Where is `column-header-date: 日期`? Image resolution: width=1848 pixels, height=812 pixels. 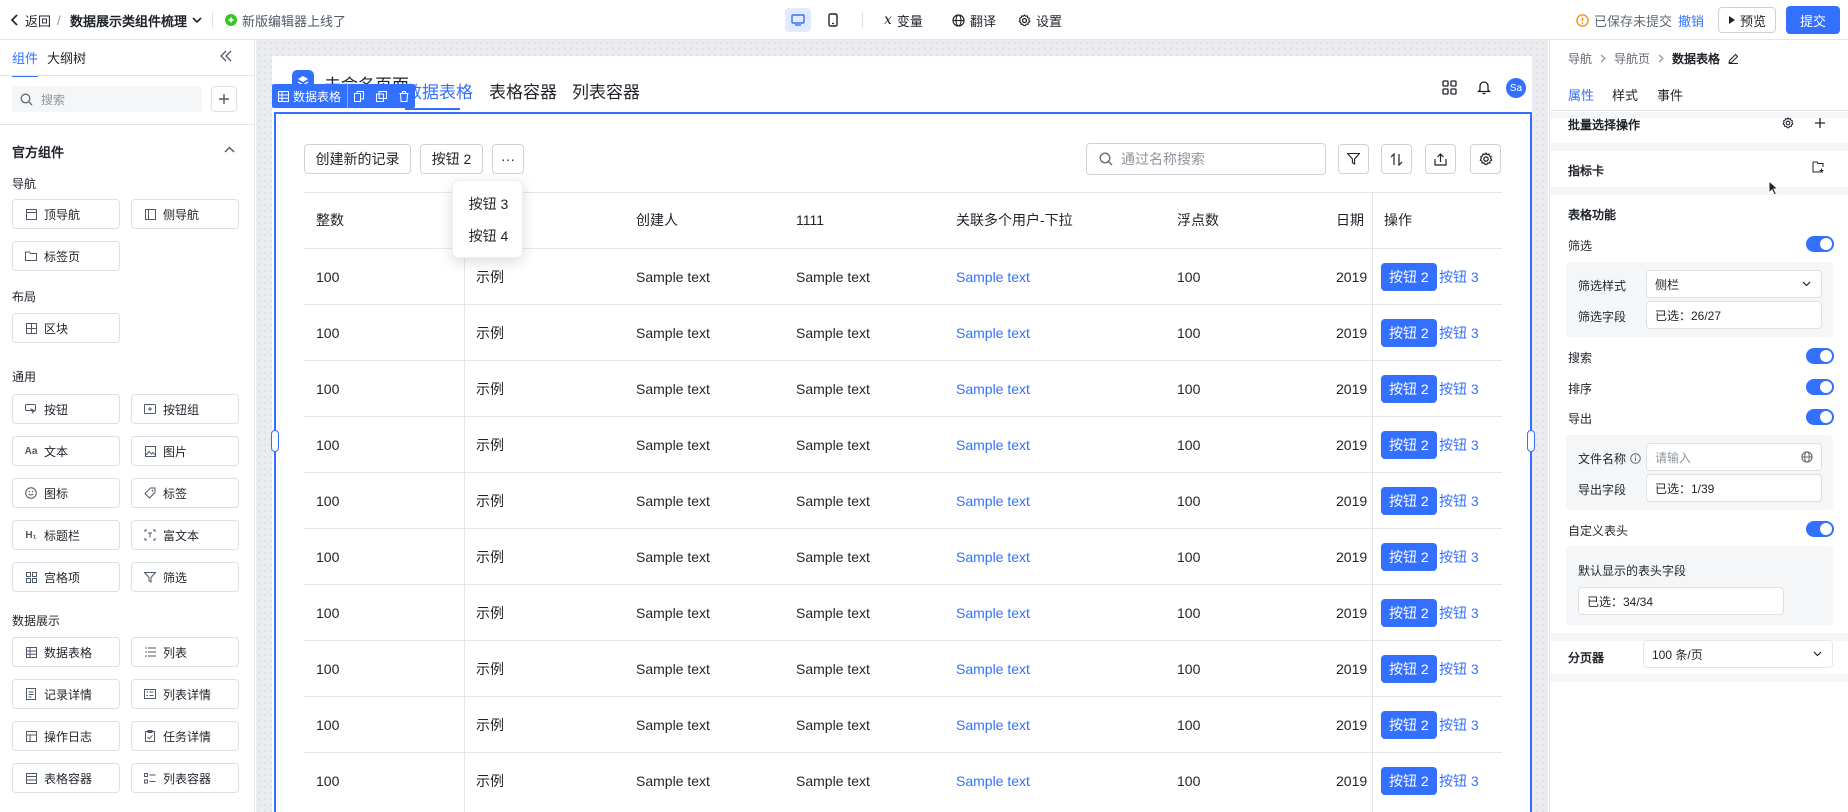
column-header-date: 日期 is located at coordinates (1350, 220).